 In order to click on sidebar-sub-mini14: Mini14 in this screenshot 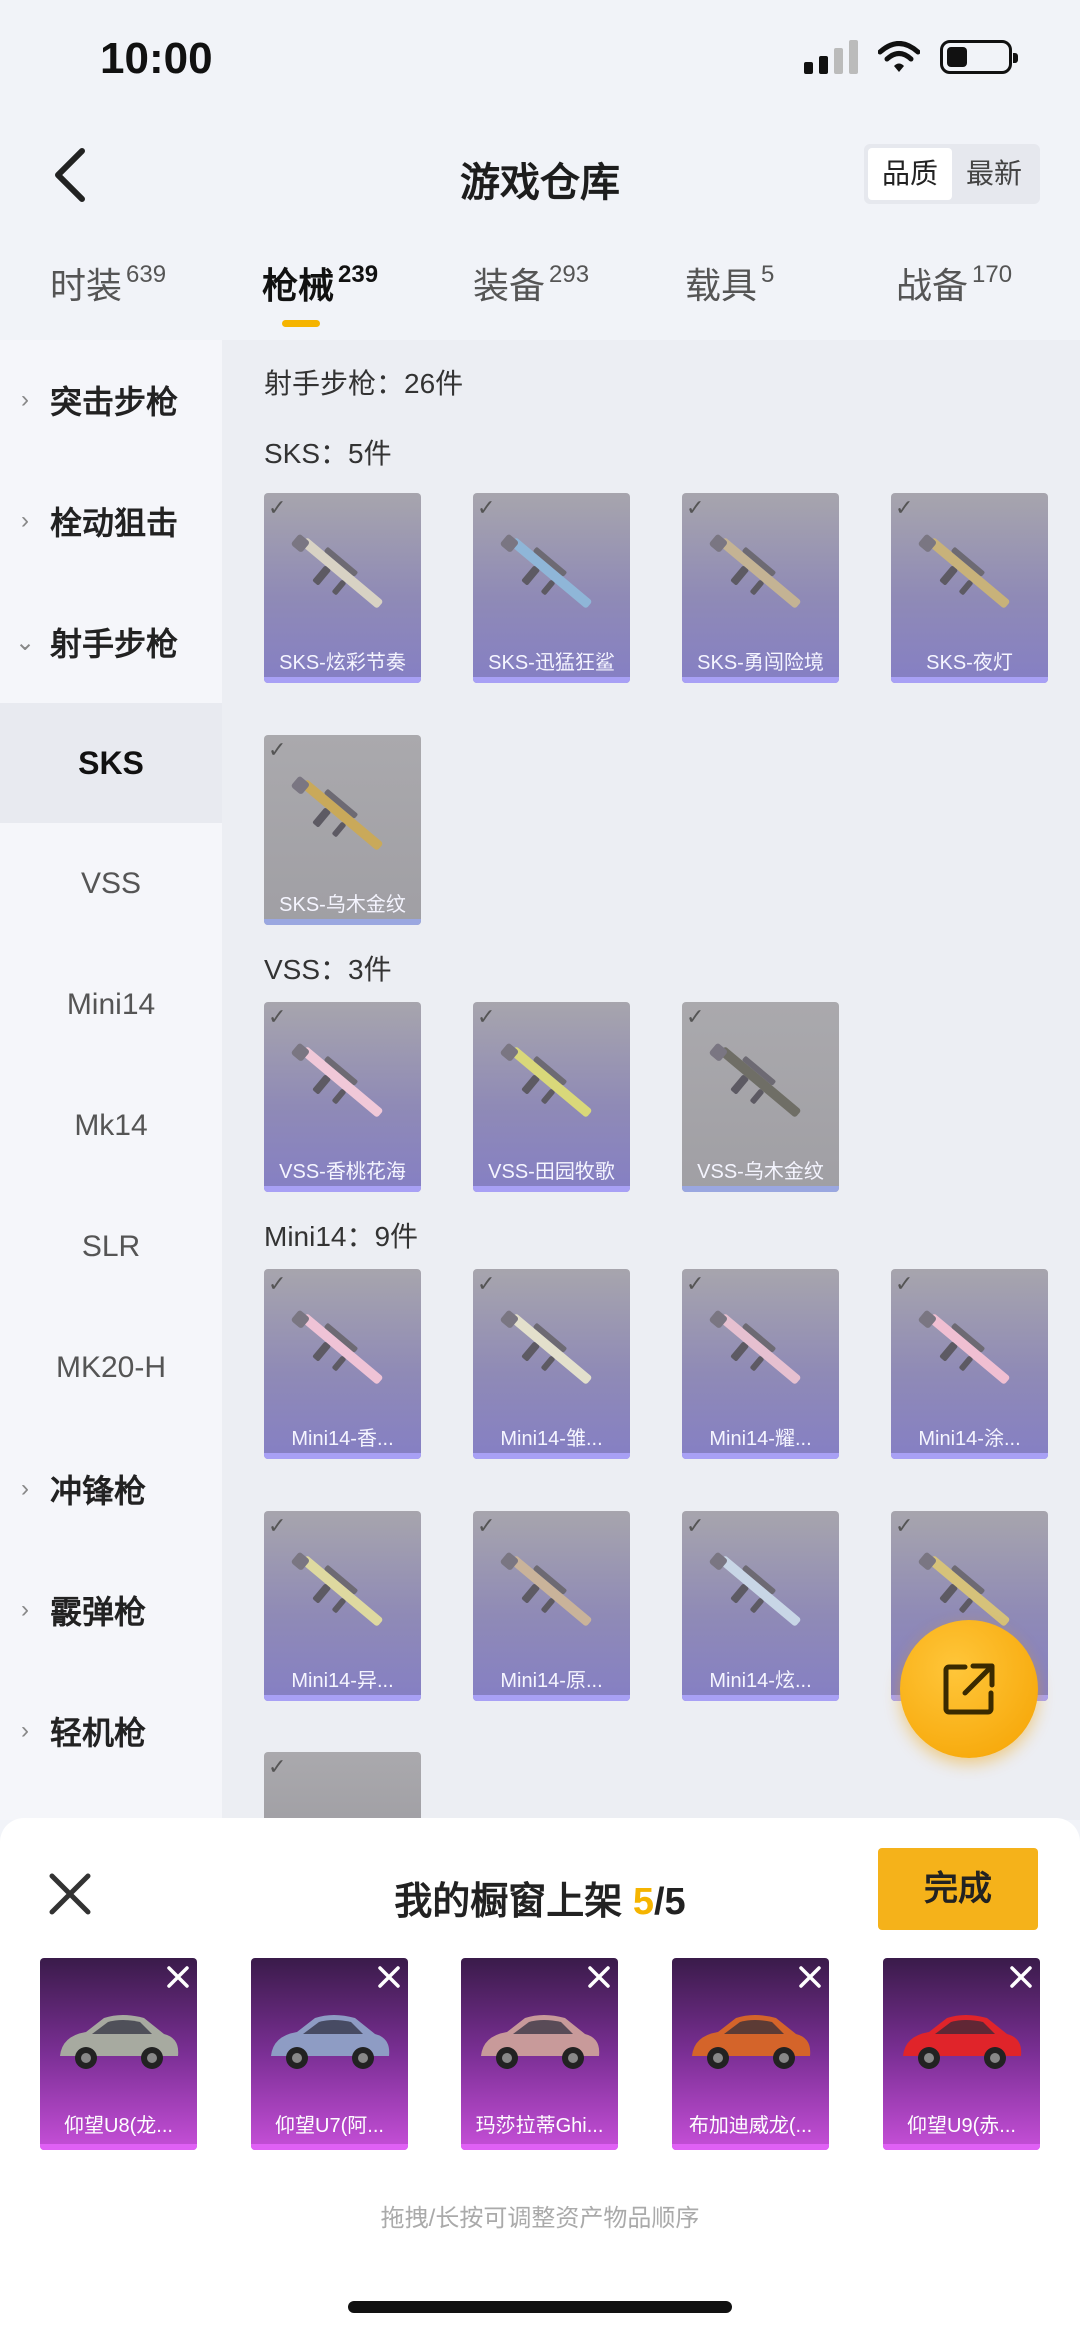, I will do `click(111, 1005)`.